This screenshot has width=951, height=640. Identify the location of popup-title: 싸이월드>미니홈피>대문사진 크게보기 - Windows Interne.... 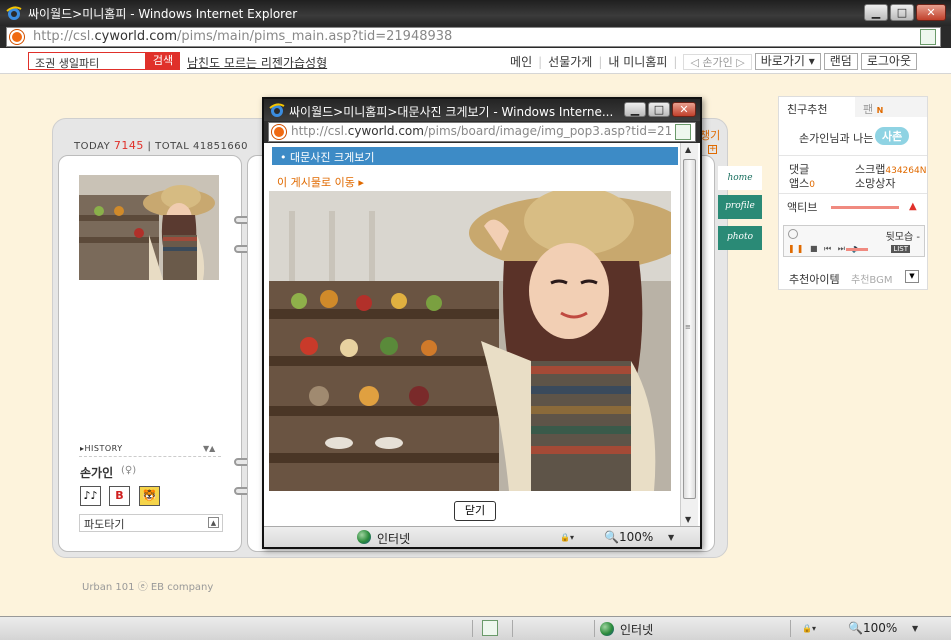
(451, 112).